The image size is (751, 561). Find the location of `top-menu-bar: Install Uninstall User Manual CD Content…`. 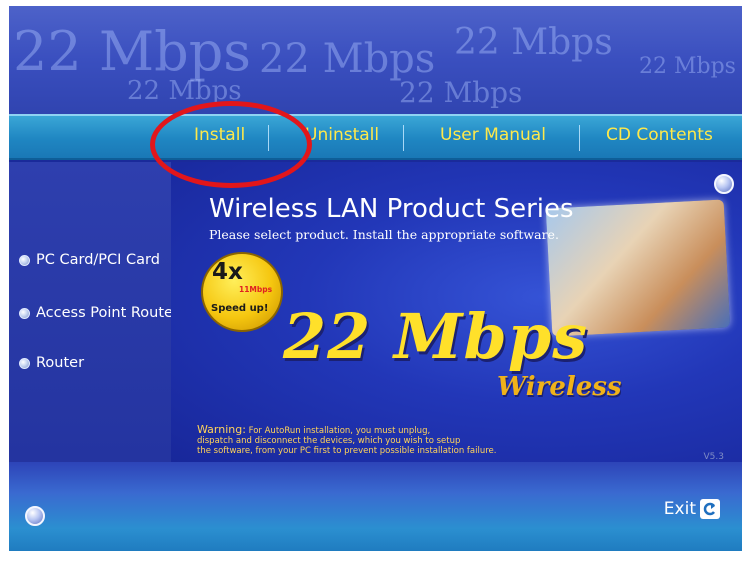

top-menu-bar: Install Uninstall User Manual CD Content… is located at coordinates (375, 137).